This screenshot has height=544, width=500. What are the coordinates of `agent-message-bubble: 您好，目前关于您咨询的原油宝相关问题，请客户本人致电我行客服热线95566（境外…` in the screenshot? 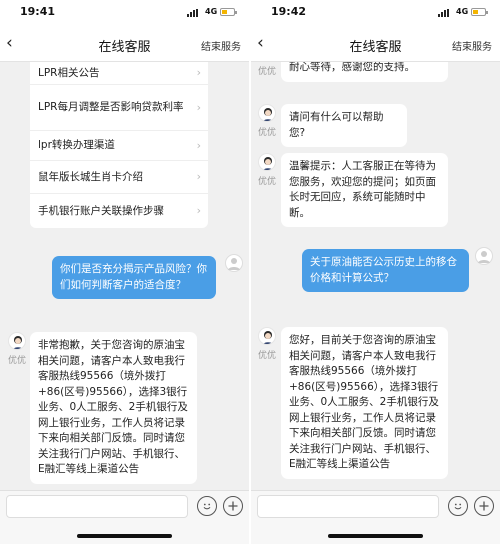 It's located at (364, 403).